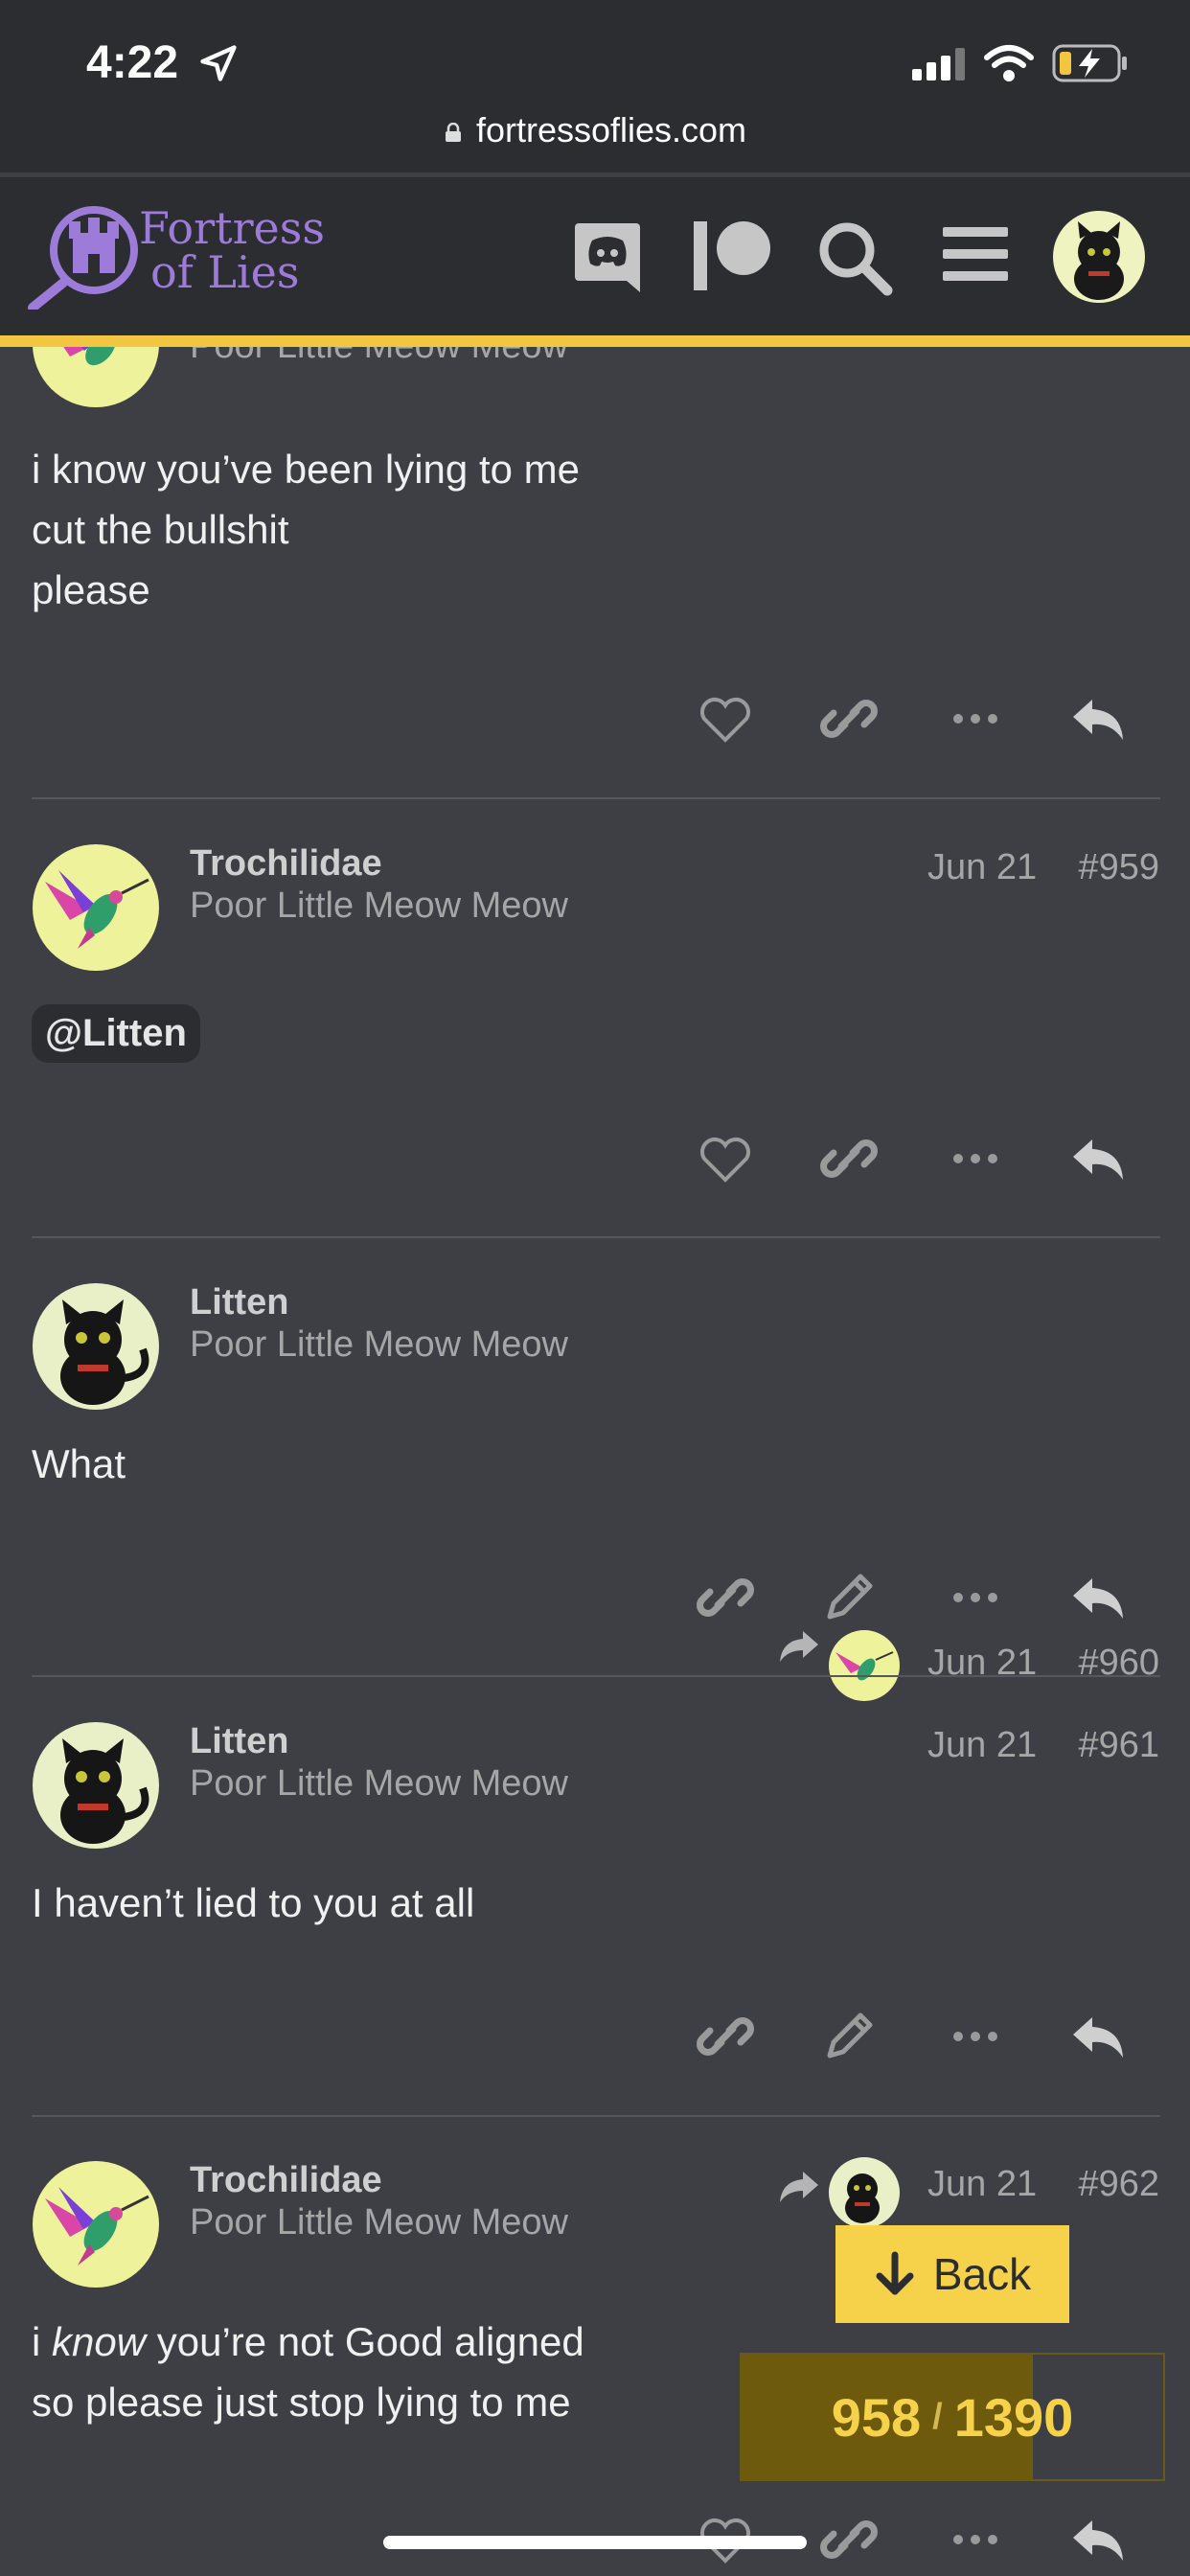  I want to click on arrow-down-icon, so click(895, 2273).